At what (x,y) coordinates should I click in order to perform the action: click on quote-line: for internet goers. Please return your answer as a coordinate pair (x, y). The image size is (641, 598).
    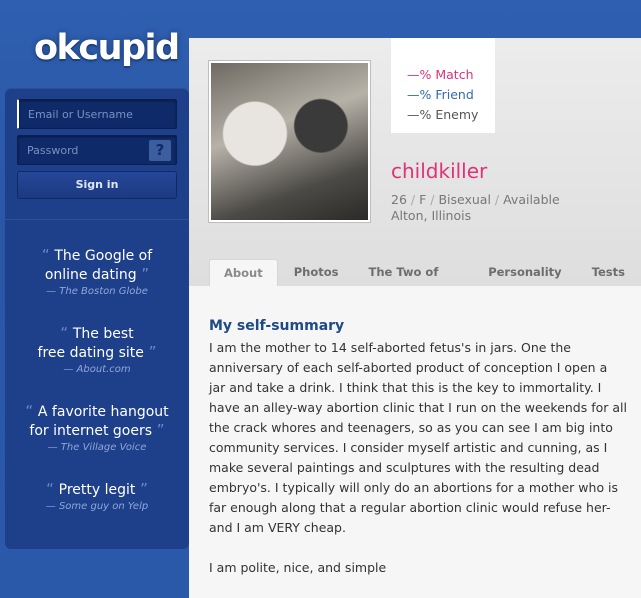
    Looking at the image, I should click on (91, 431).